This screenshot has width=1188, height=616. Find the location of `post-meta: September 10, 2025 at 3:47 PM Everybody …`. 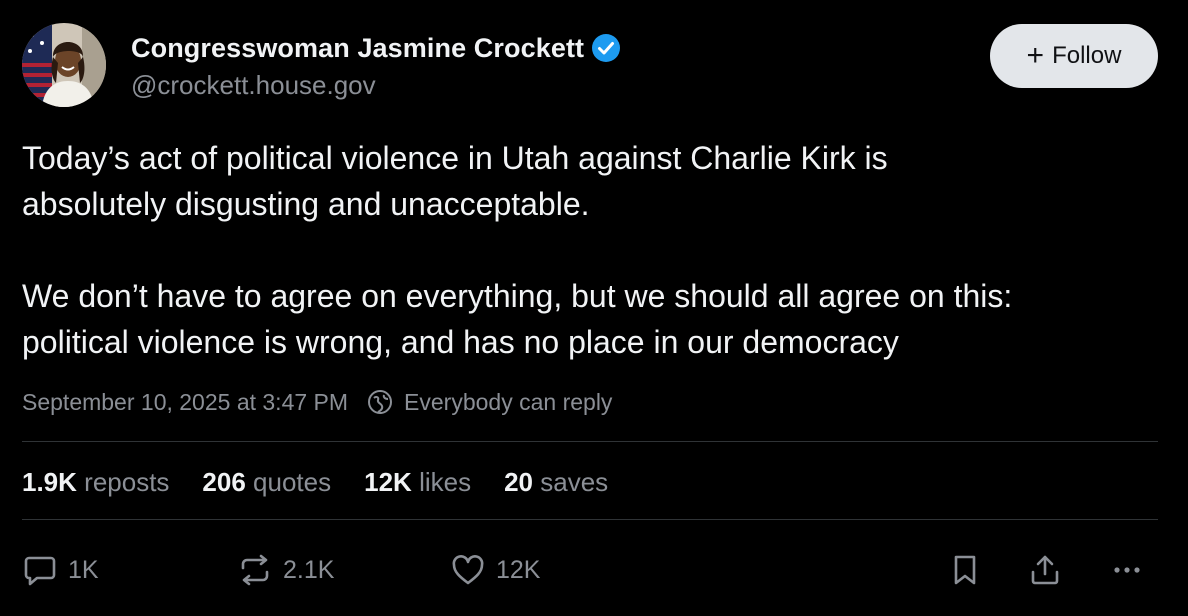

post-meta: September 10, 2025 at 3:47 PM Everybody … is located at coordinates (317, 402).